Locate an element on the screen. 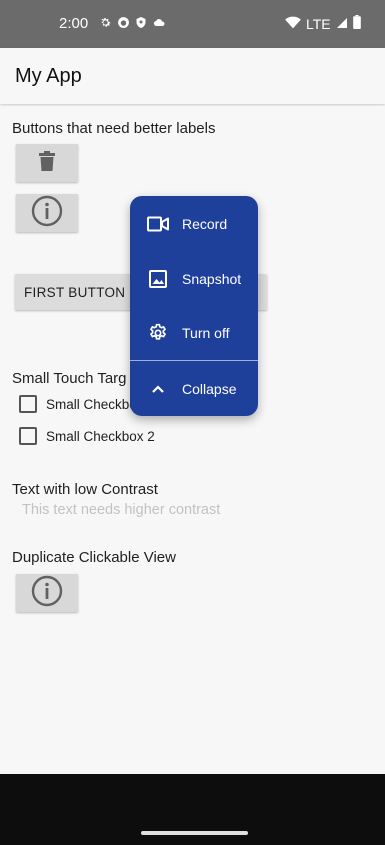  info-button is located at coordinates (47, 213).